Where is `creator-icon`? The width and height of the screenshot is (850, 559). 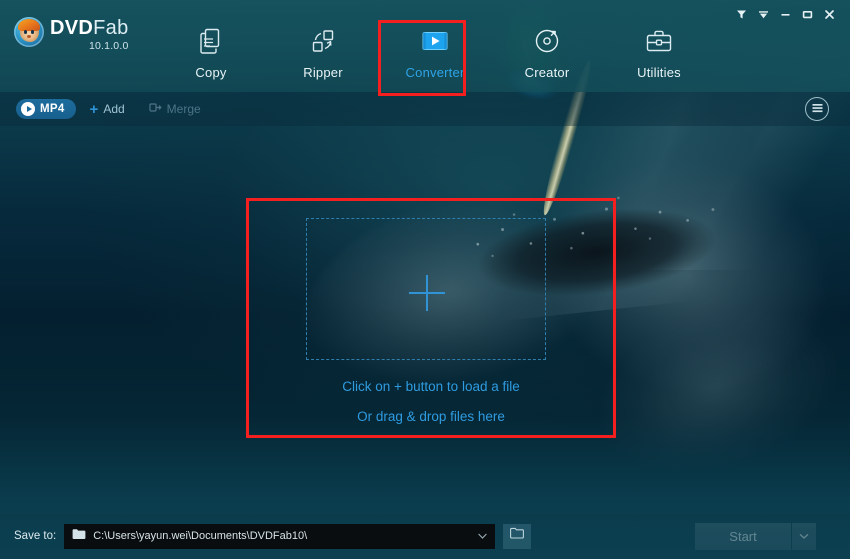
creator-icon is located at coordinates (547, 41).